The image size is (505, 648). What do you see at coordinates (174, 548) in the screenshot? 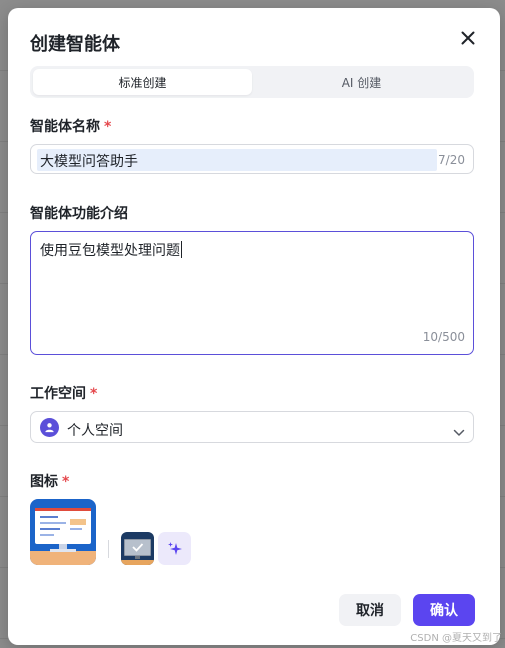
I see `sparkle-icon` at bounding box center [174, 548].